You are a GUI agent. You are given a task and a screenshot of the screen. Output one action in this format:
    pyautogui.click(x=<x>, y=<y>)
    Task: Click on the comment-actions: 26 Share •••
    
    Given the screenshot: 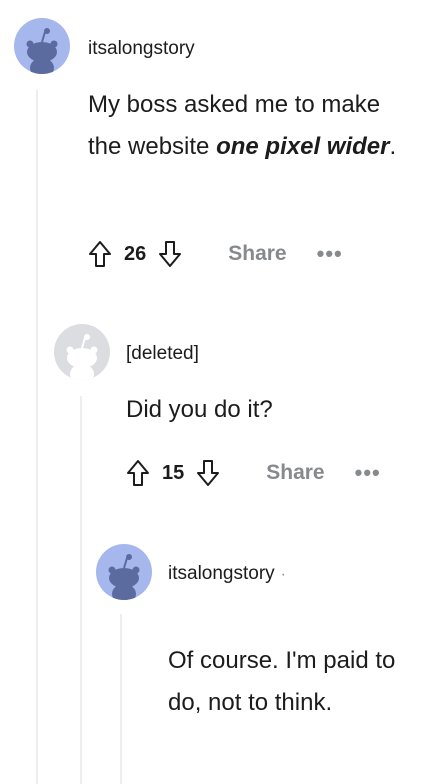 What is the action you would take?
    pyautogui.click(x=214, y=254)
    